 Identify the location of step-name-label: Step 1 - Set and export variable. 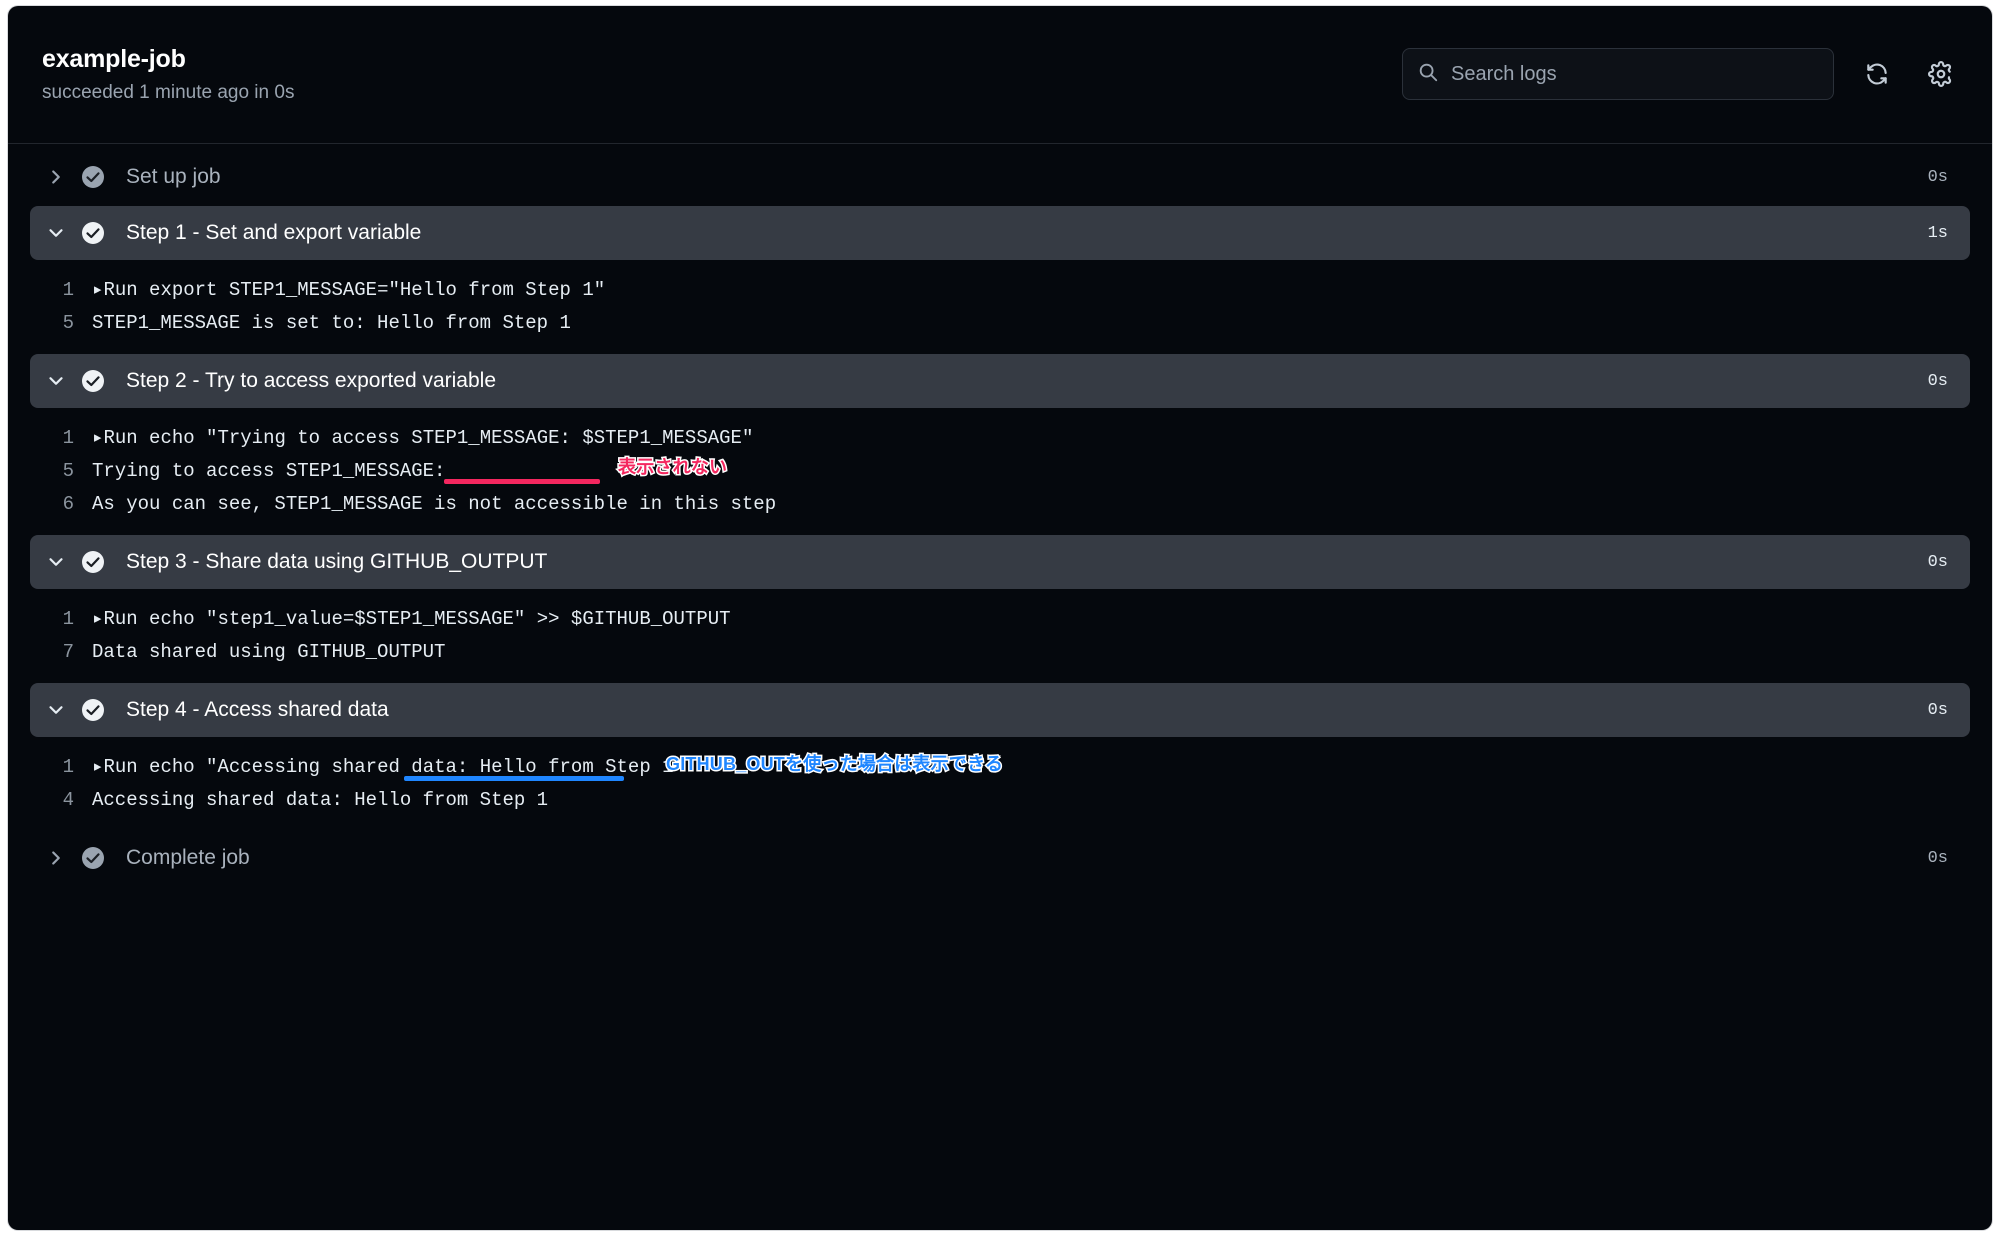
(274, 232).